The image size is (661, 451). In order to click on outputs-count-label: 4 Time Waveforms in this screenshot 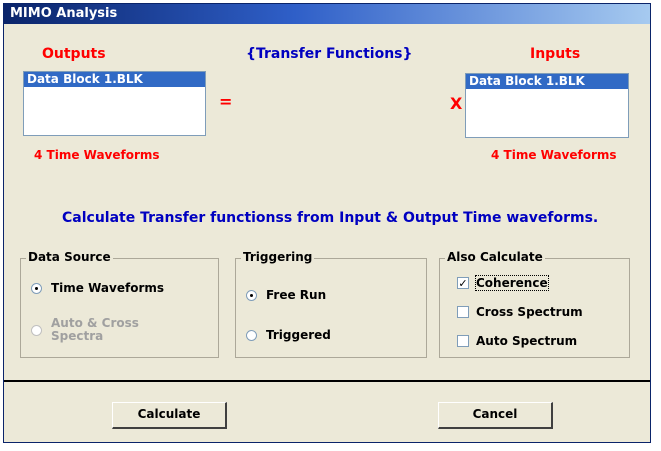, I will do `click(97, 155)`.